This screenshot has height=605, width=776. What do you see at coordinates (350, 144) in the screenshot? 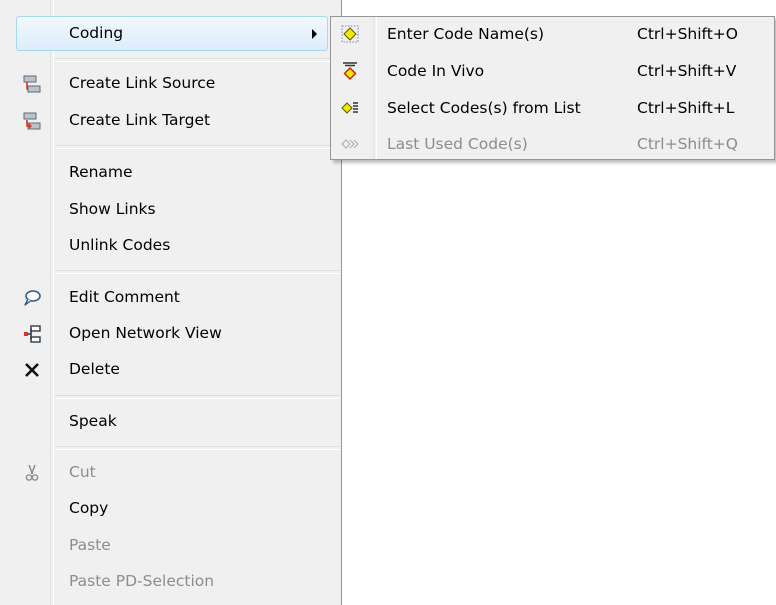
I see `last-used-code-icon` at bounding box center [350, 144].